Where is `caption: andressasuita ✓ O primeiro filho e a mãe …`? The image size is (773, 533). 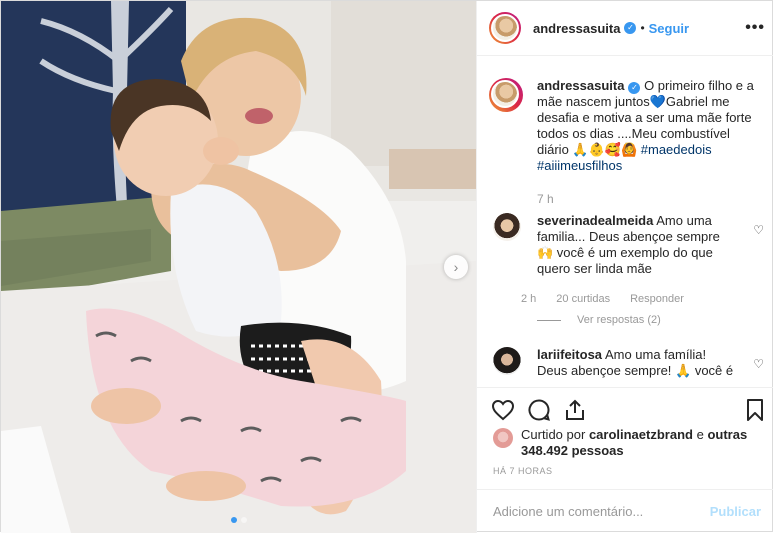 caption: andressasuita ✓ O primeiro filho e a mãe … is located at coordinates (629, 126).